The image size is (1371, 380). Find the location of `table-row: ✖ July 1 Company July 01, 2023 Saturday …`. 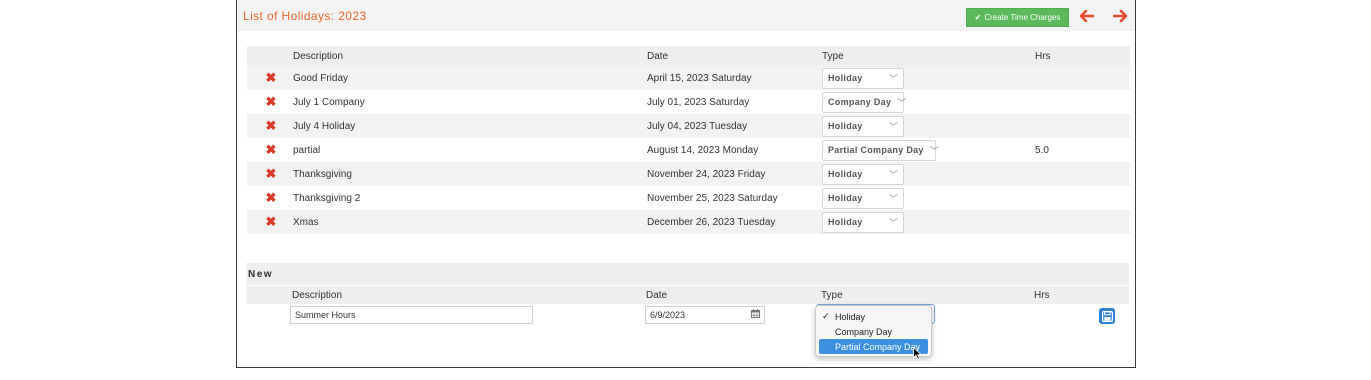

table-row: ✖ July 1 Company July 01, 2023 Saturday … is located at coordinates (688, 102).